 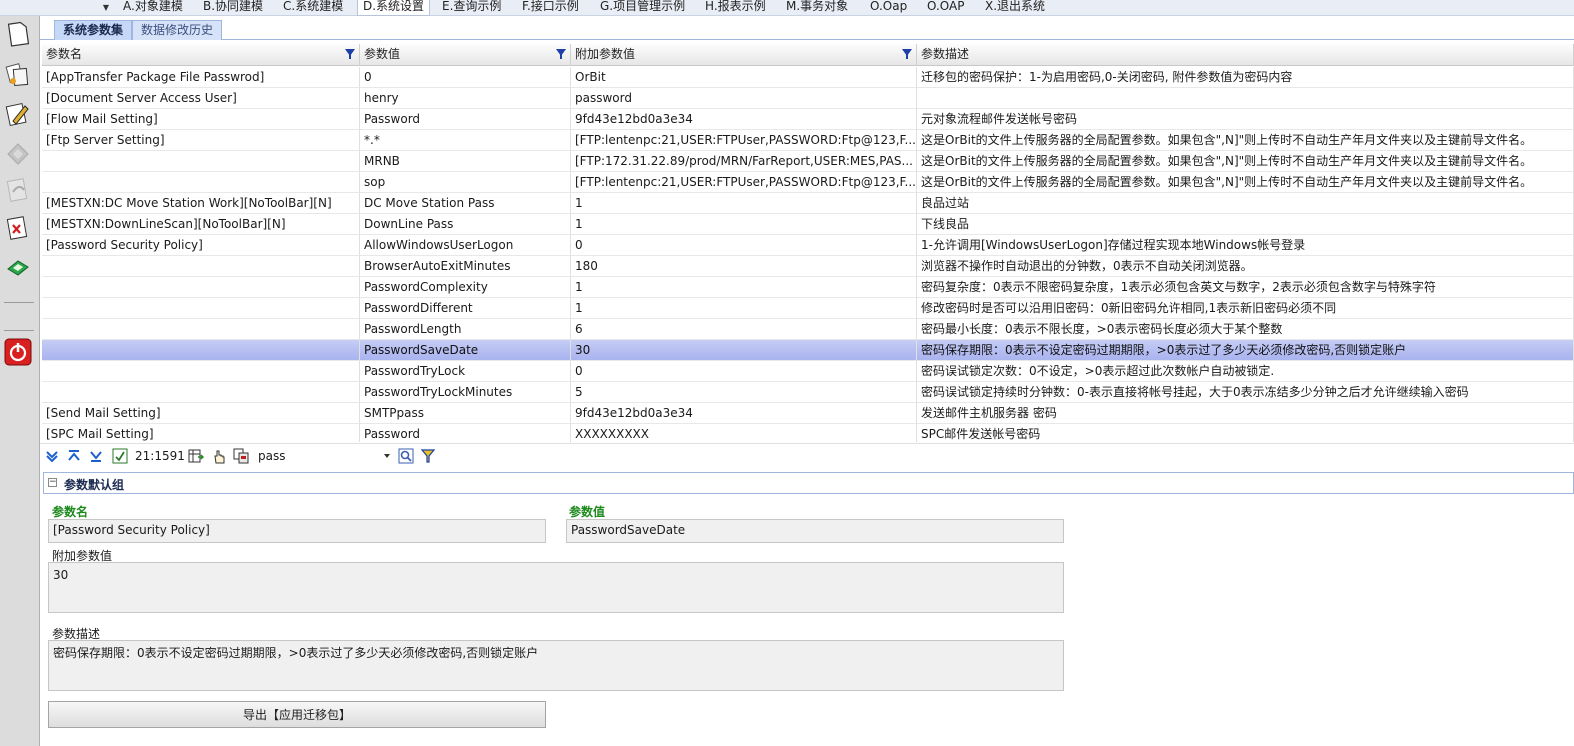 What do you see at coordinates (465, 266) in the screenshot?
I see `cell-param-value: BrowserAutoExitMinutes` at bounding box center [465, 266].